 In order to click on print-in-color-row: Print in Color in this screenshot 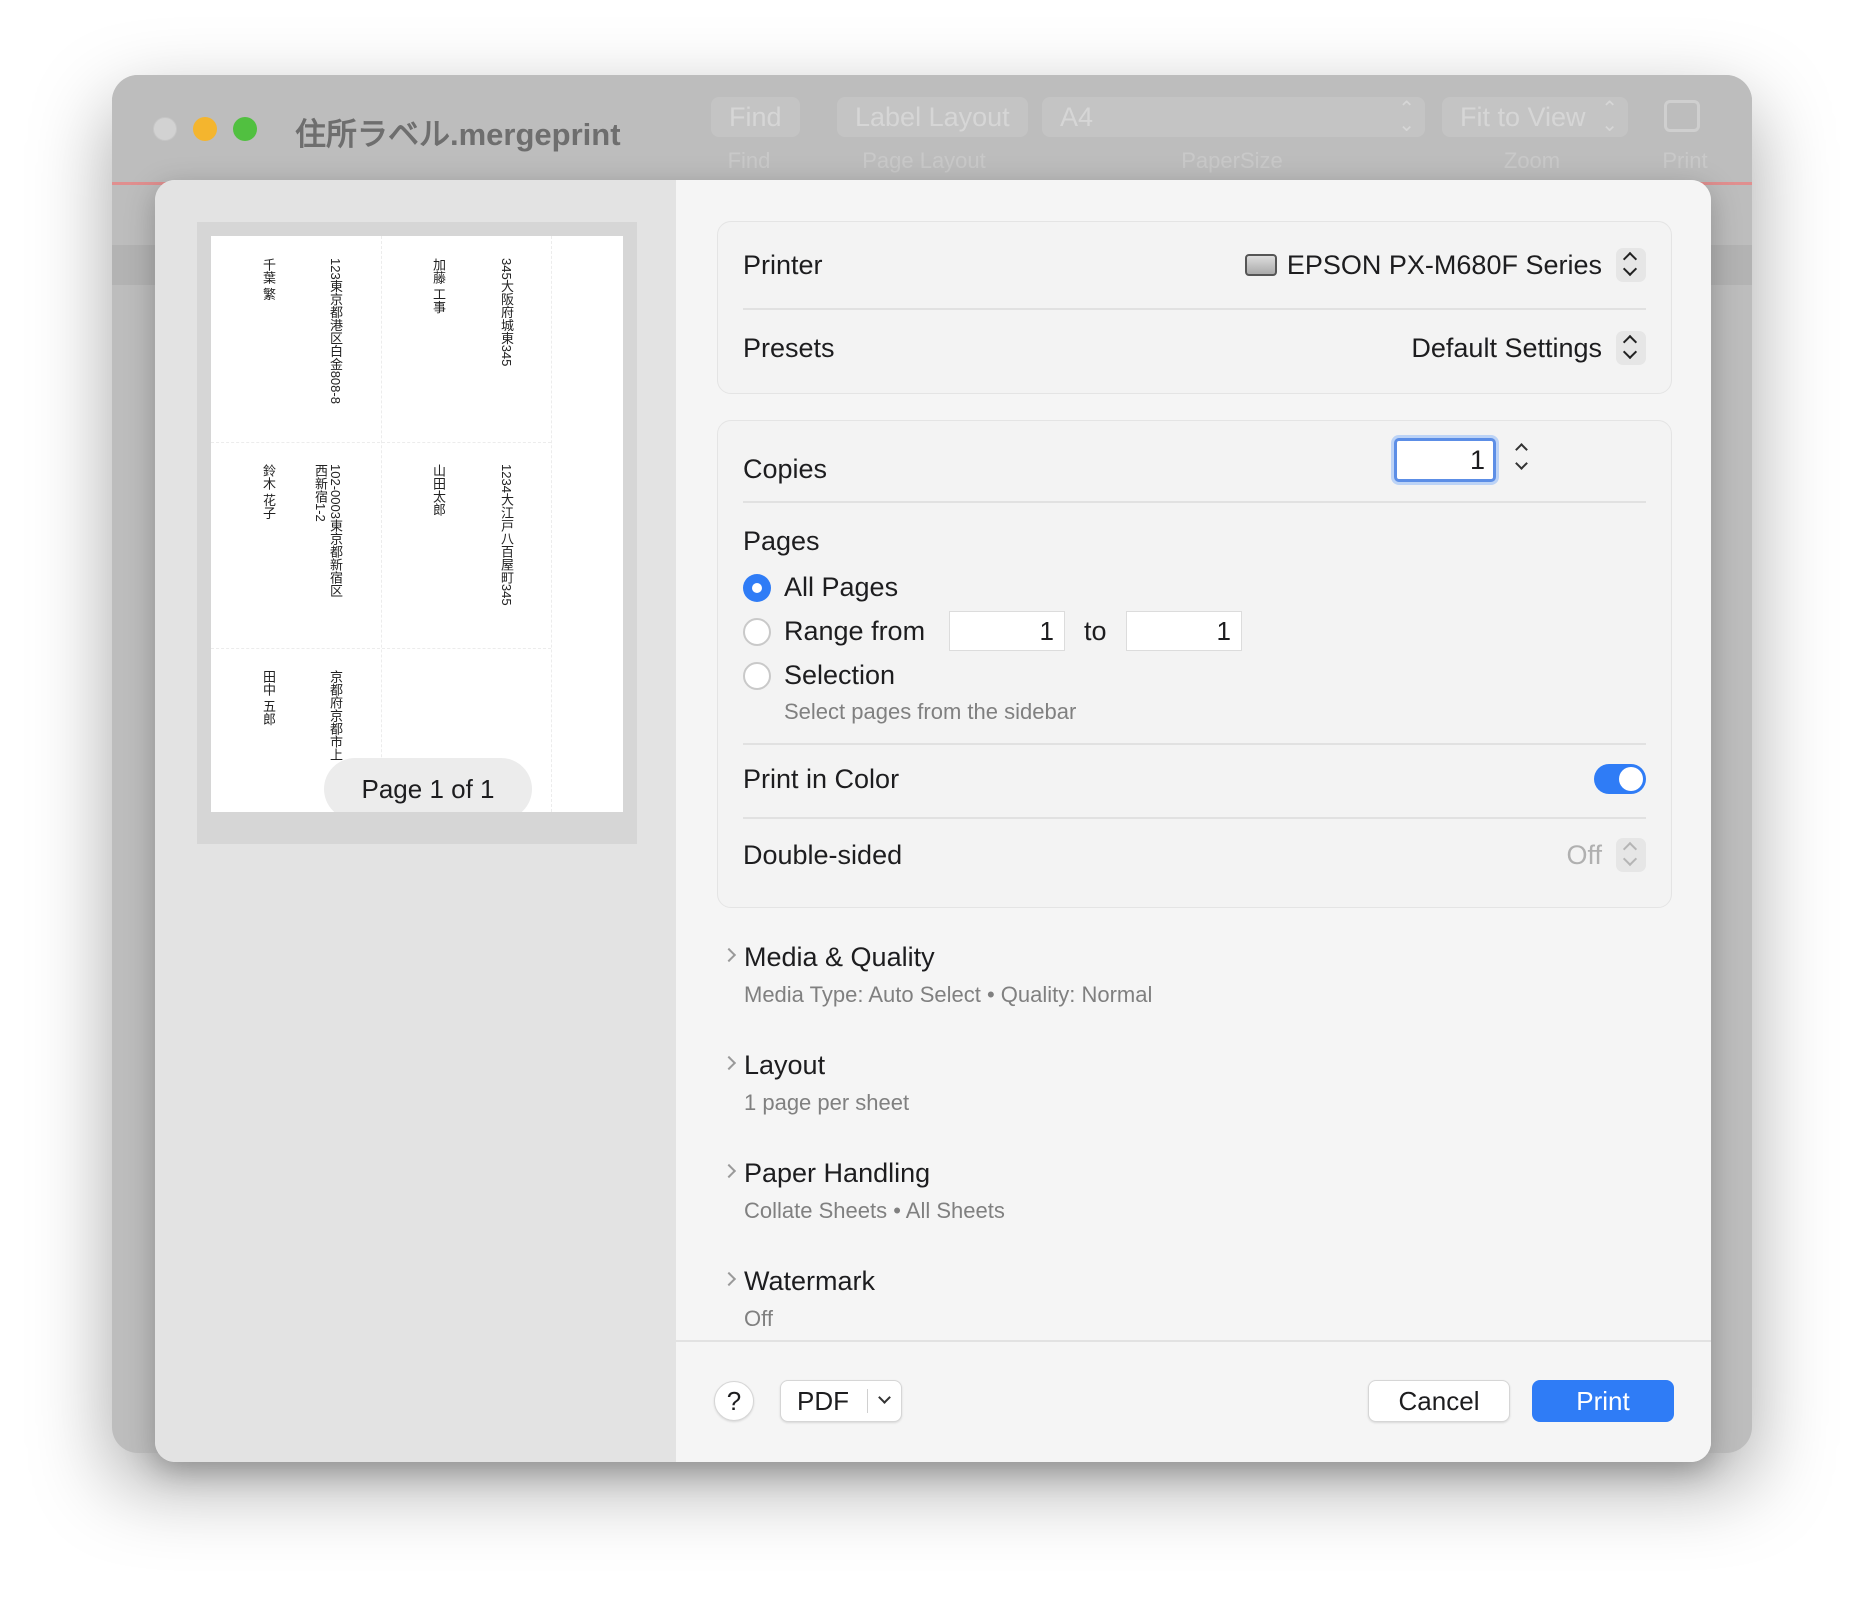, I will do `click(1194, 779)`.